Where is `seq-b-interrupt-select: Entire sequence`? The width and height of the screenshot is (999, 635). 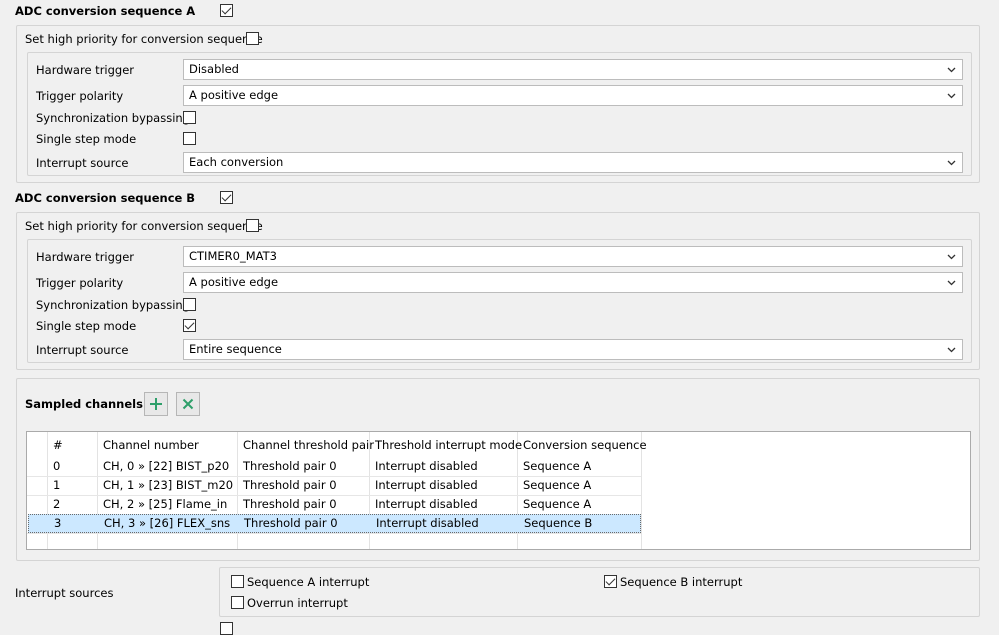 seq-b-interrupt-select: Entire sequence is located at coordinates (573, 349).